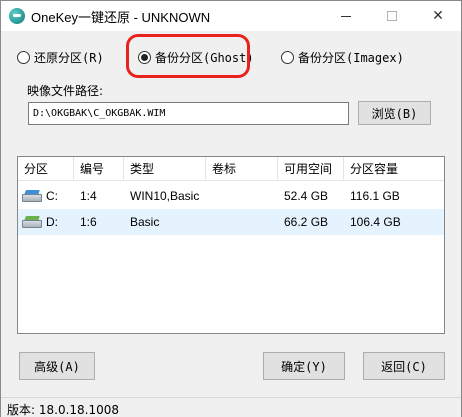 This screenshot has height=417, width=462. Describe the element at coordinates (394, 113) in the screenshot. I see `browse-button: 浏览(B)` at that location.